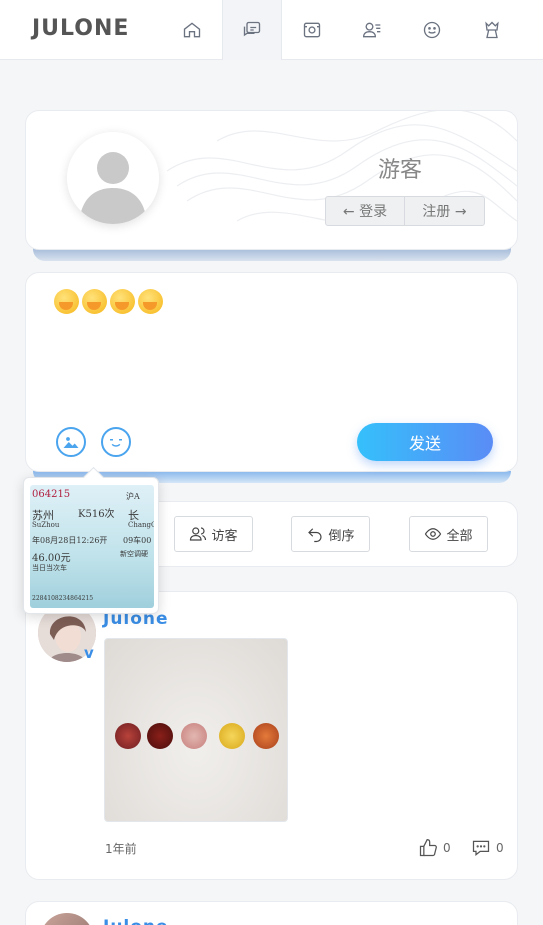 This screenshot has height=925, width=543. I want to click on post-image, so click(196, 730).